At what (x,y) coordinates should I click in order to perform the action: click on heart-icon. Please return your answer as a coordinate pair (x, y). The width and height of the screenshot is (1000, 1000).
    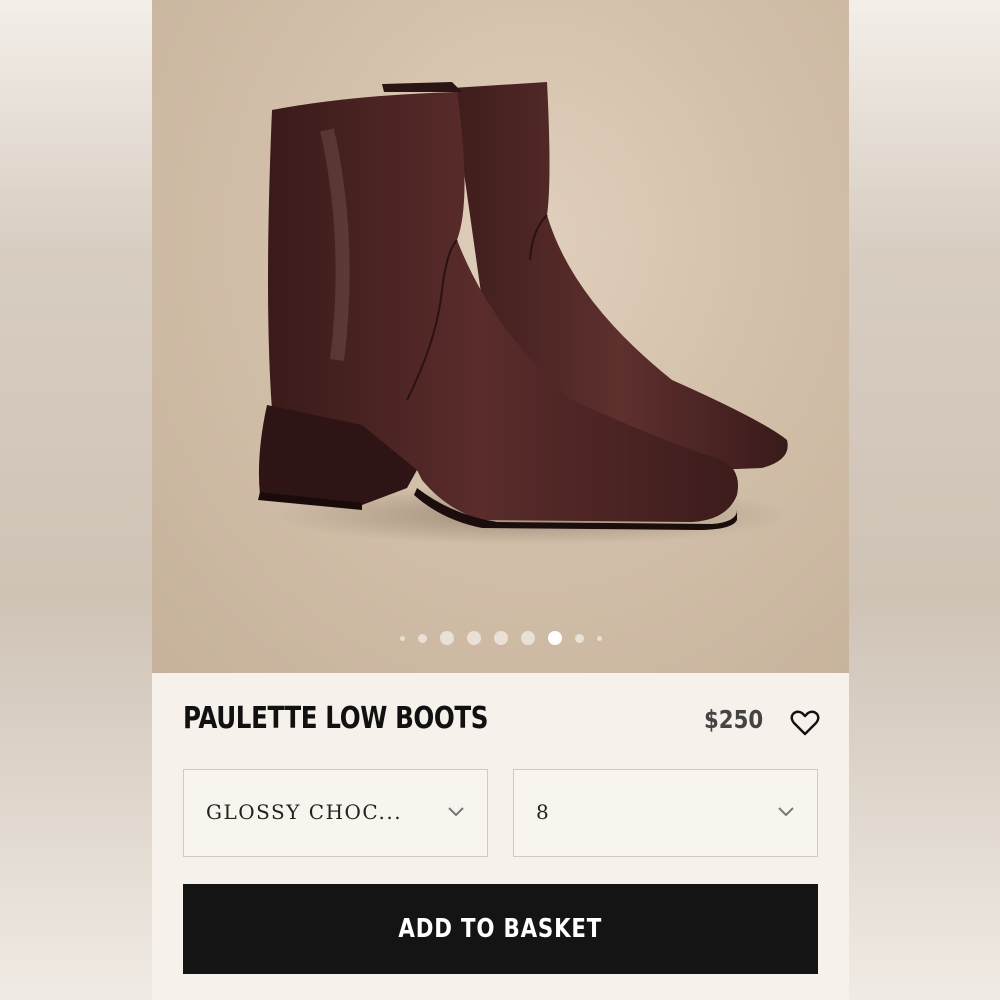
    Looking at the image, I should click on (805, 723).